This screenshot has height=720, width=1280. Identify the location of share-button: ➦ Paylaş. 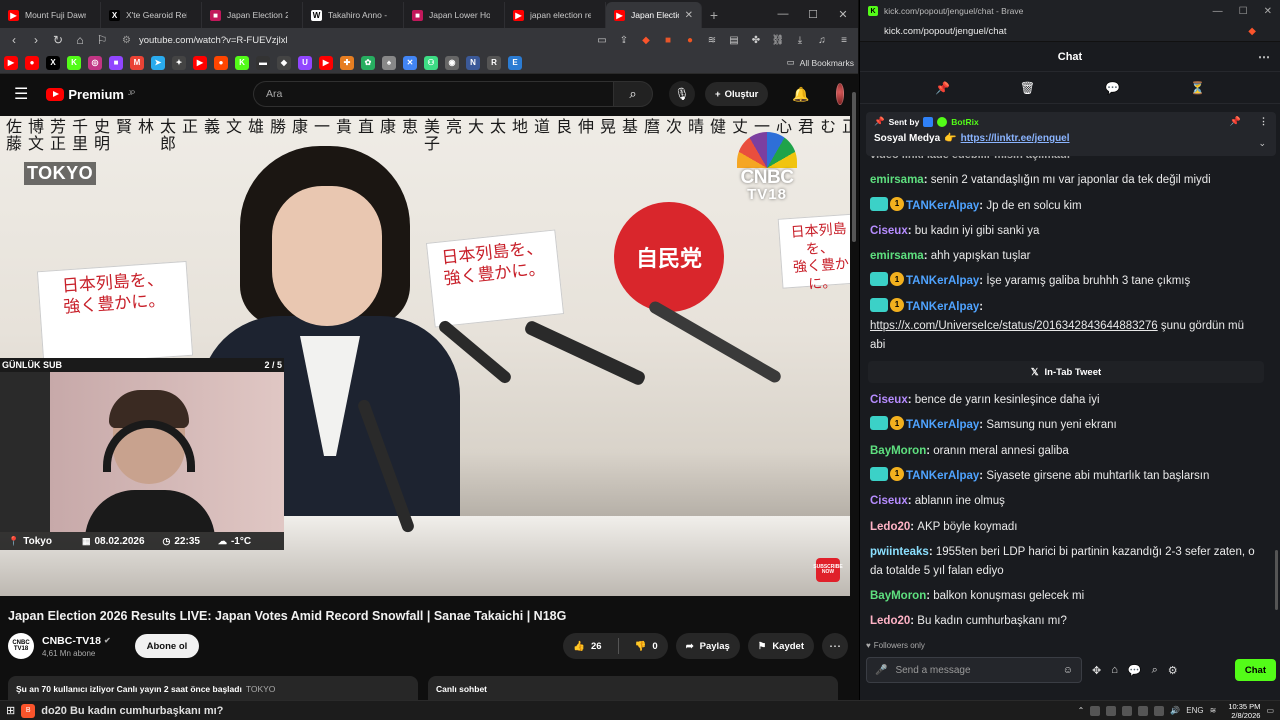
(707, 646).